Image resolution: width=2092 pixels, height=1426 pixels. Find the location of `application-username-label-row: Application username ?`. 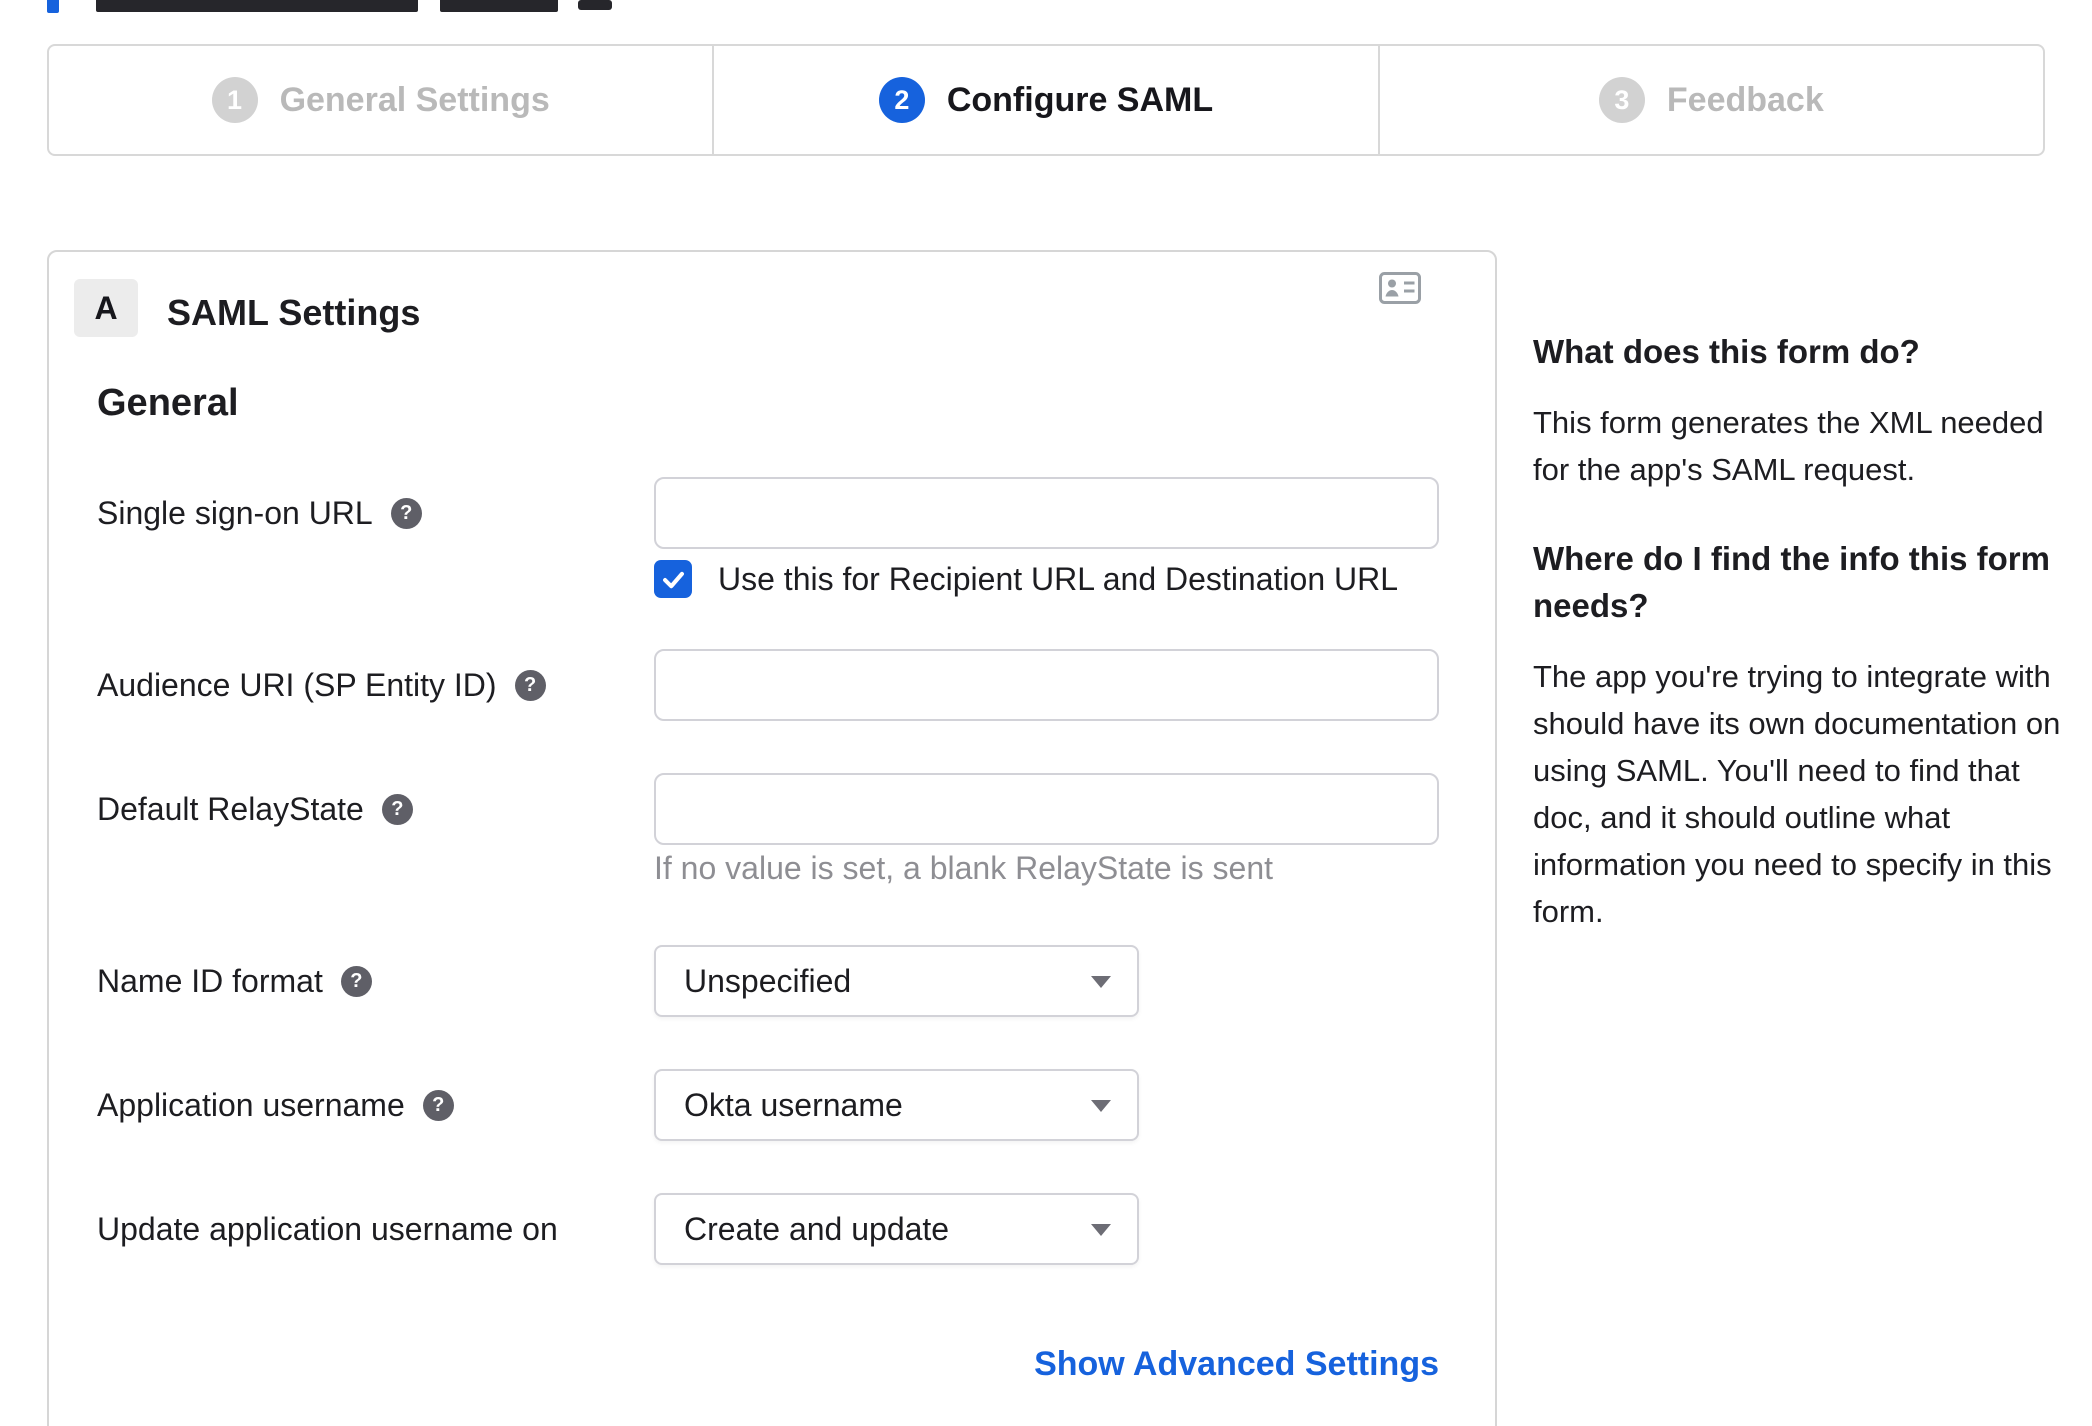

application-username-label-row: Application username ? is located at coordinates (275, 1105).